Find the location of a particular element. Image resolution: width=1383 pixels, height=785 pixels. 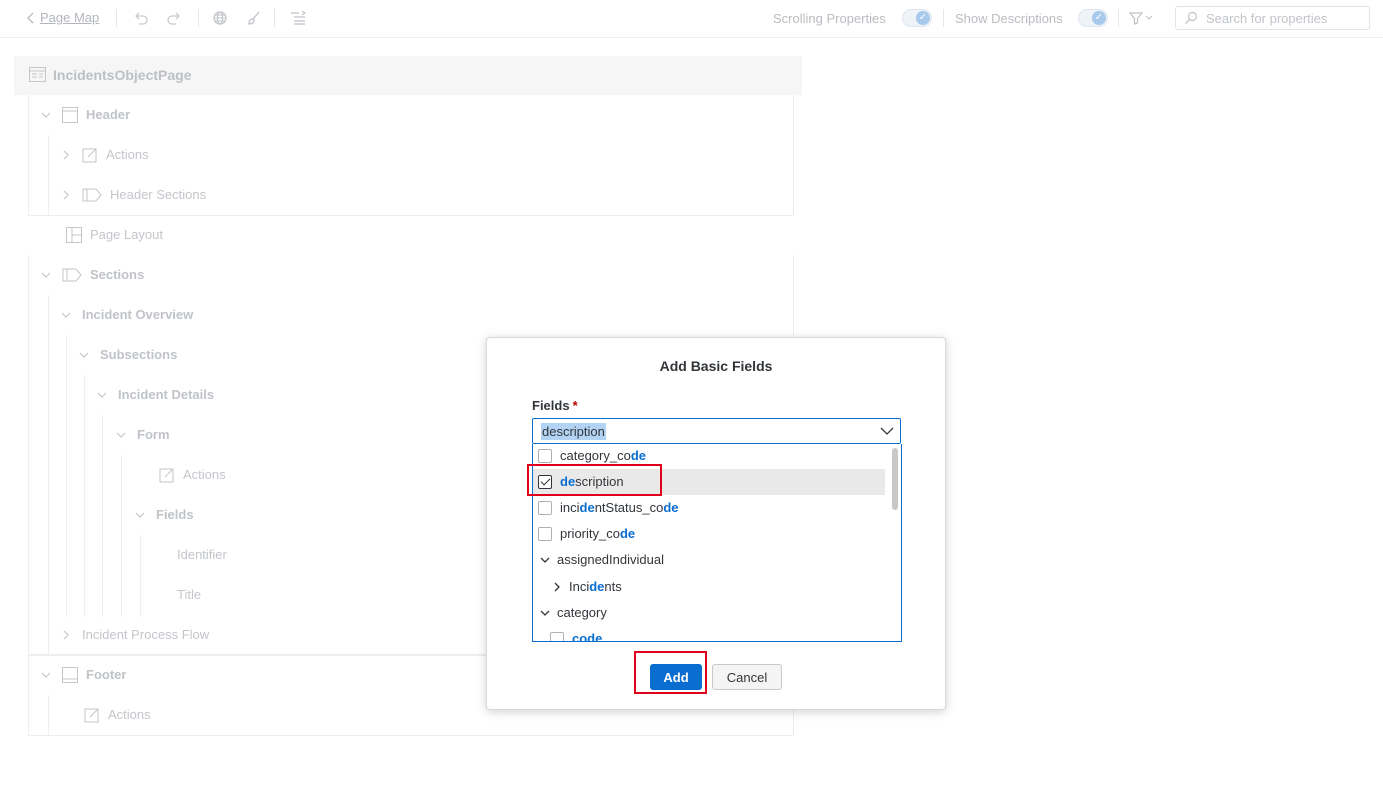

clean-button is located at coordinates (254, 18).